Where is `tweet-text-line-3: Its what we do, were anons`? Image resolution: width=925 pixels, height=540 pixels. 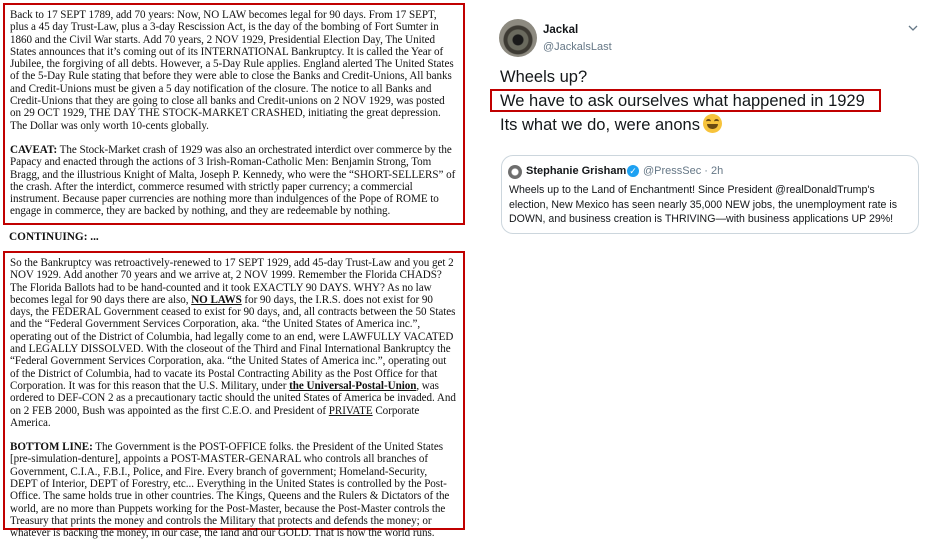 tweet-text-line-3: Its what we do, were anons is located at coordinates (611, 124).